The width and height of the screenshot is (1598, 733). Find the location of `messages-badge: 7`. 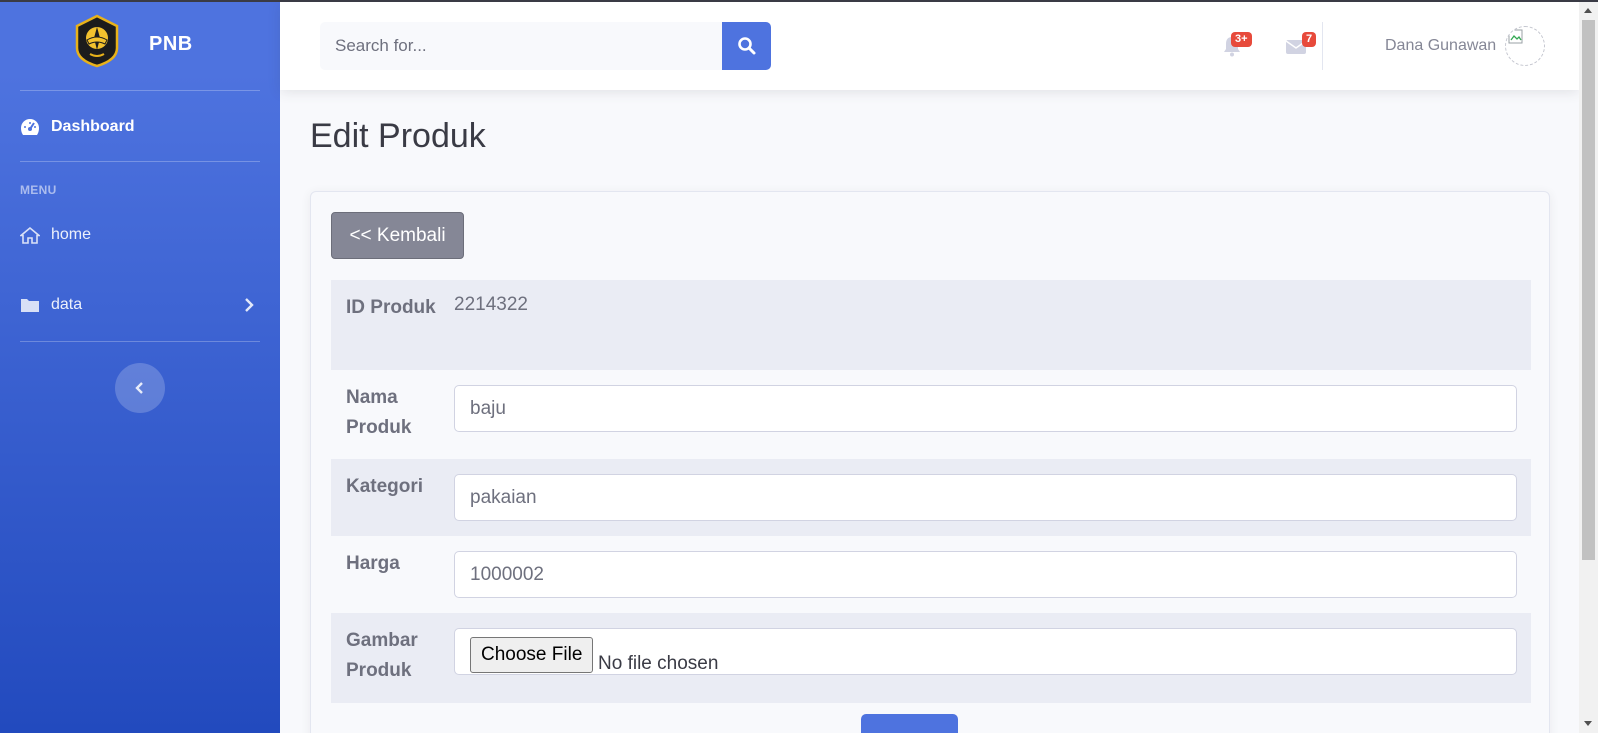

messages-badge: 7 is located at coordinates (1309, 39).